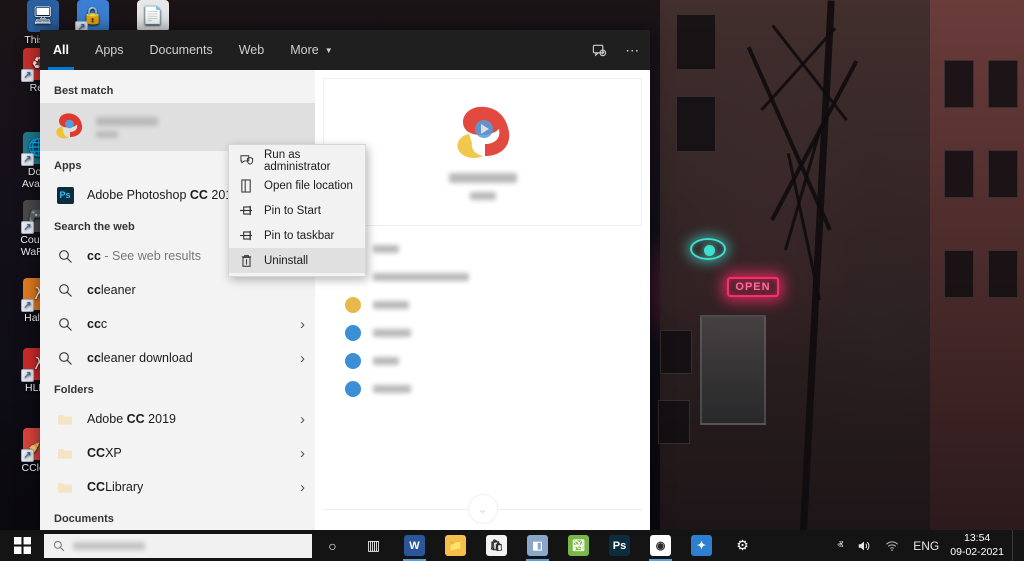 The height and width of the screenshot is (561, 1024). I want to click on ctx-pin-to-taskbar: Pin to taskbar, so click(297, 235).